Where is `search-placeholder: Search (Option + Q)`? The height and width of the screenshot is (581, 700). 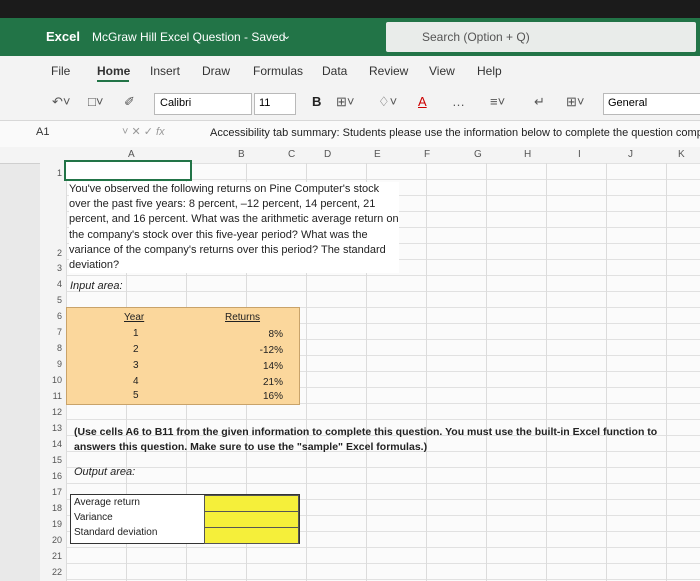
search-placeholder: Search (Option + Q) is located at coordinates (476, 37).